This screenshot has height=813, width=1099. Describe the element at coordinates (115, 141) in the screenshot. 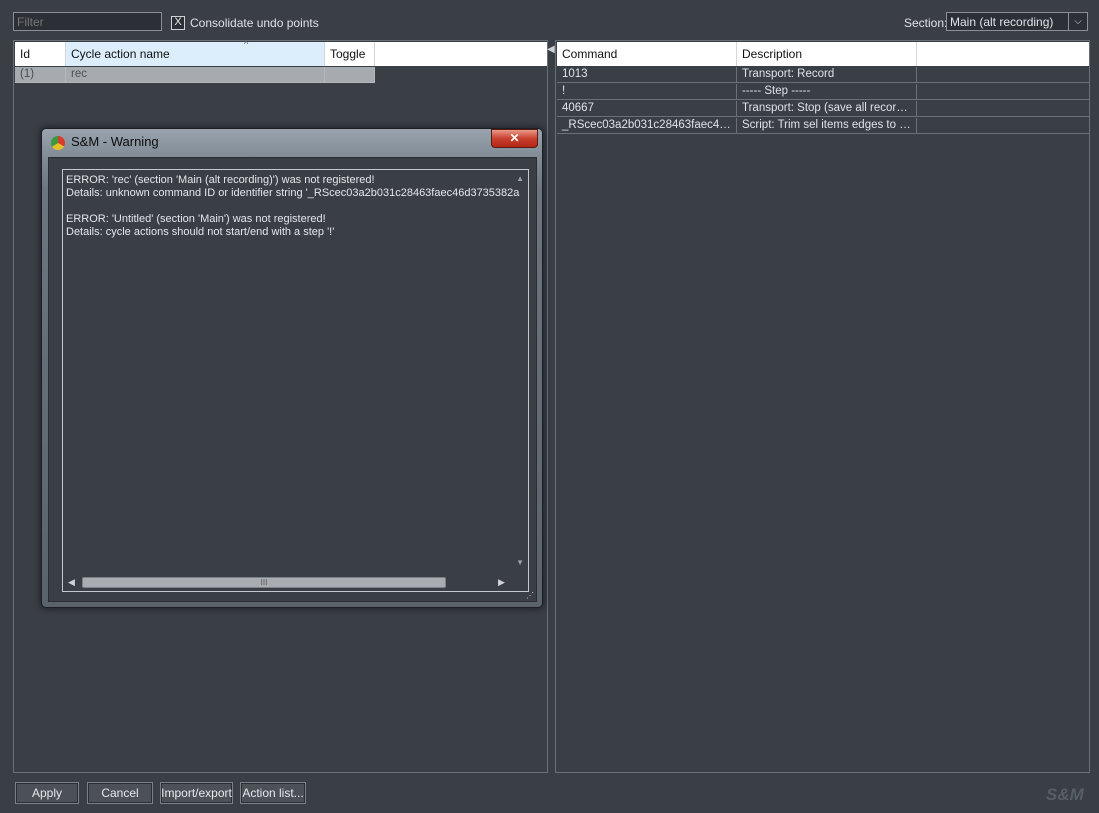

I see `dialog-title: S&M - Warning` at that location.